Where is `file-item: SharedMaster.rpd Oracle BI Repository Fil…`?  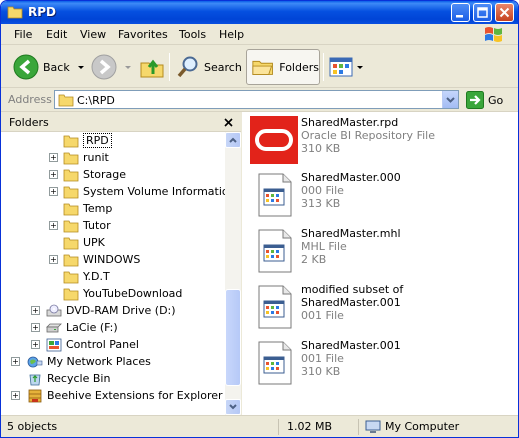 file-item: SharedMaster.rpd Oracle BI Repository Fil… is located at coordinates (380, 140).